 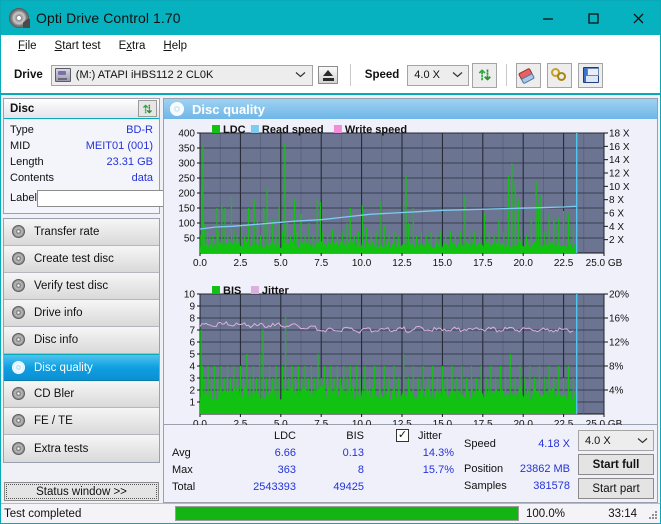 What do you see at coordinates (274, 487) in the screenshot?
I see `stats-total-ldc: 2543393` at bounding box center [274, 487].